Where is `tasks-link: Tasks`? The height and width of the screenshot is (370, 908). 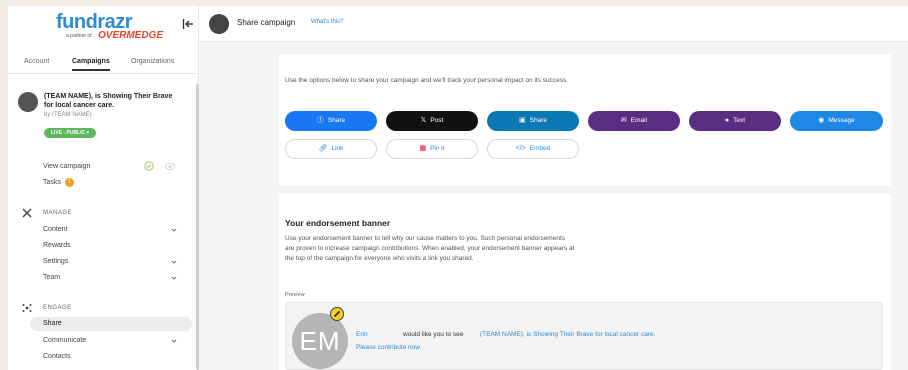
tasks-link: Tasks is located at coordinates (52, 182).